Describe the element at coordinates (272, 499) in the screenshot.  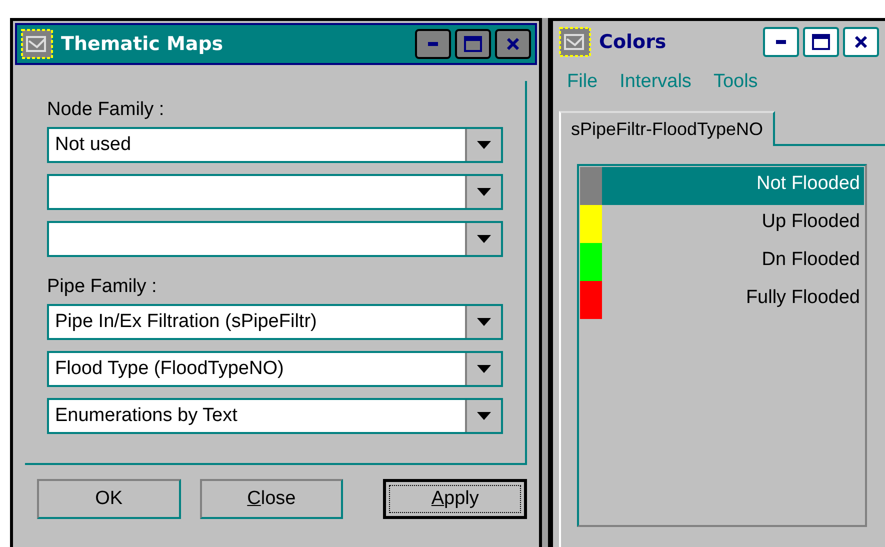
I see `close-button: Close` at that location.